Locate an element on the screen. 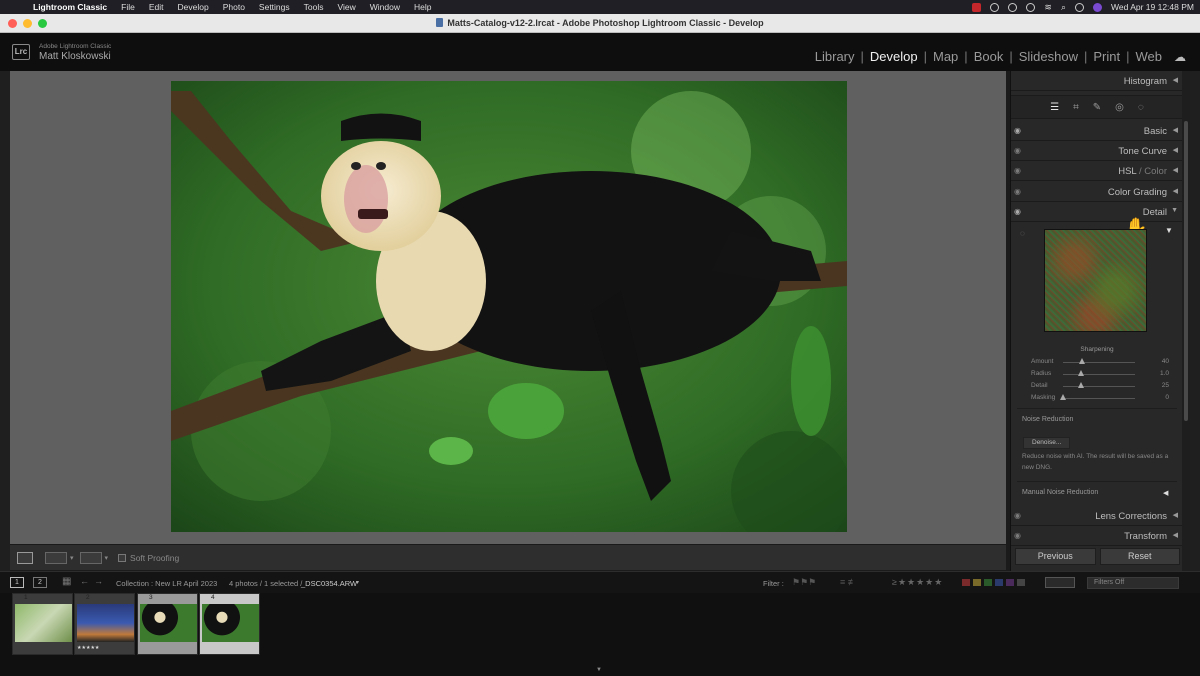 Image resolution: width=1200 pixels, height=676 pixels. menu-window: Window is located at coordinates (385, 7).